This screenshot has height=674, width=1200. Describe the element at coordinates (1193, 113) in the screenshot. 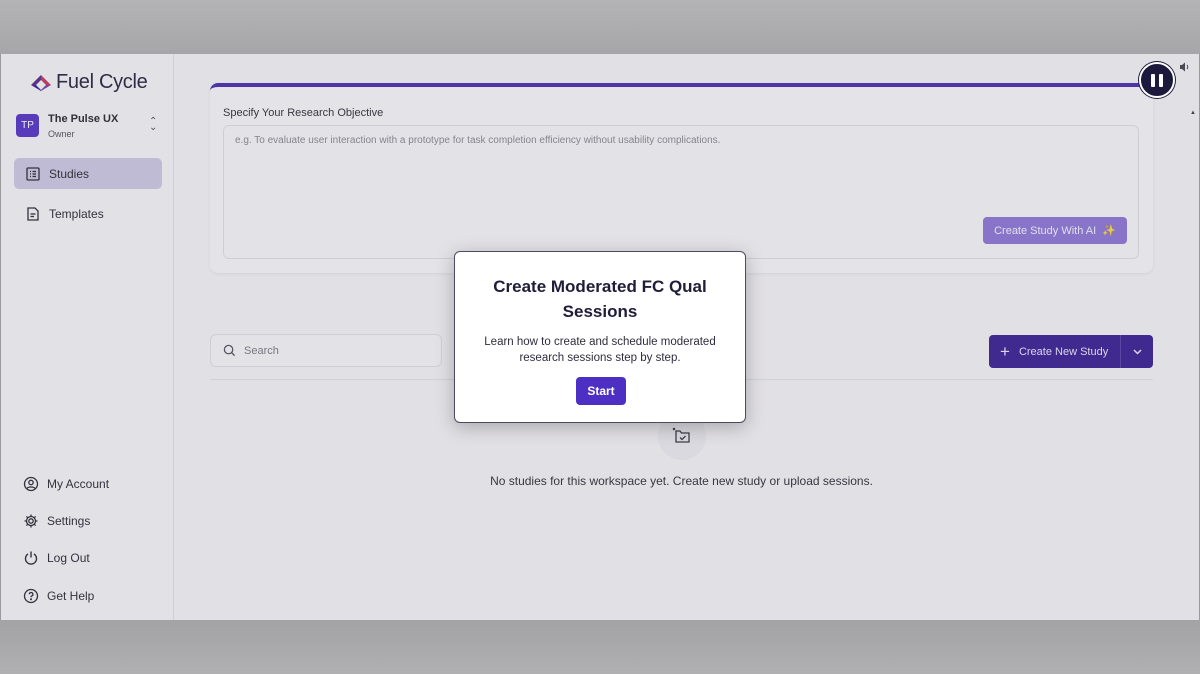

I see `scroll-up-arrow: ▲` at that location.